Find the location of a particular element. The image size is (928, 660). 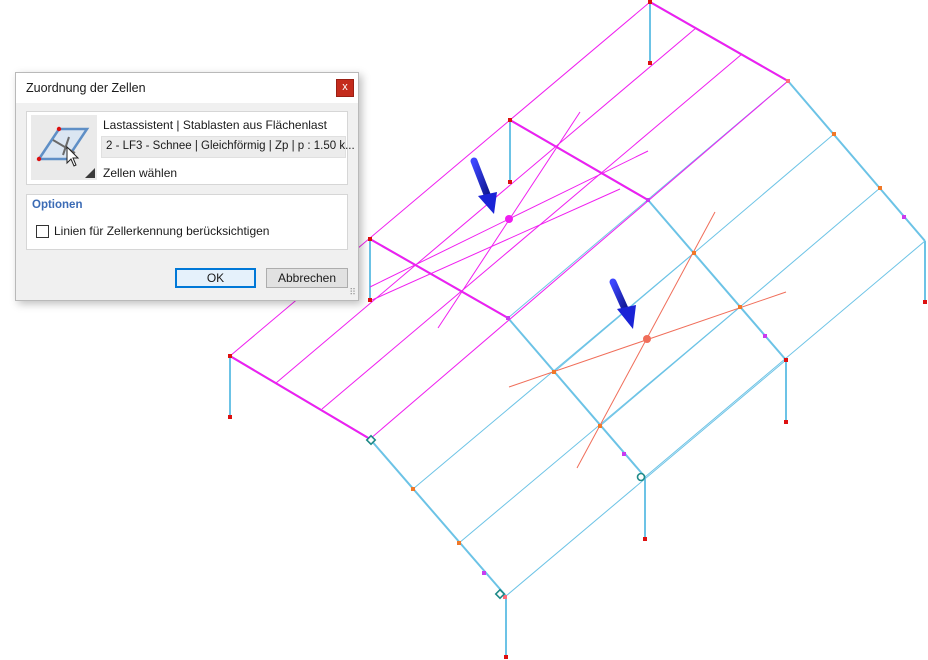

cancel-button: Abbrechen is located at coordinates (307, 278).